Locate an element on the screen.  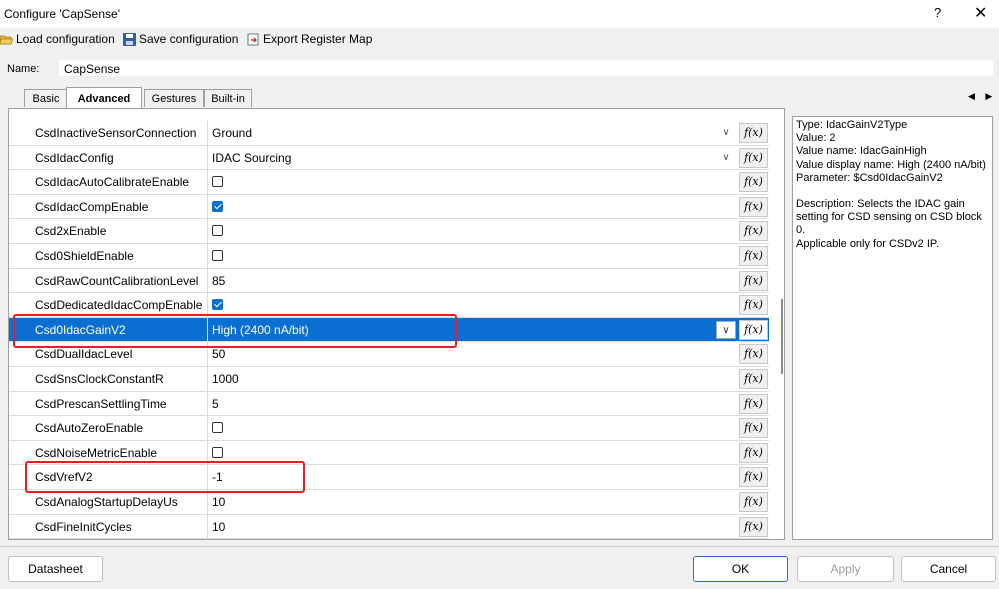
parameter-row: CsdIdacConfig IDAC Sourcing ∨ f(x) is located at coordinates (389, 158).